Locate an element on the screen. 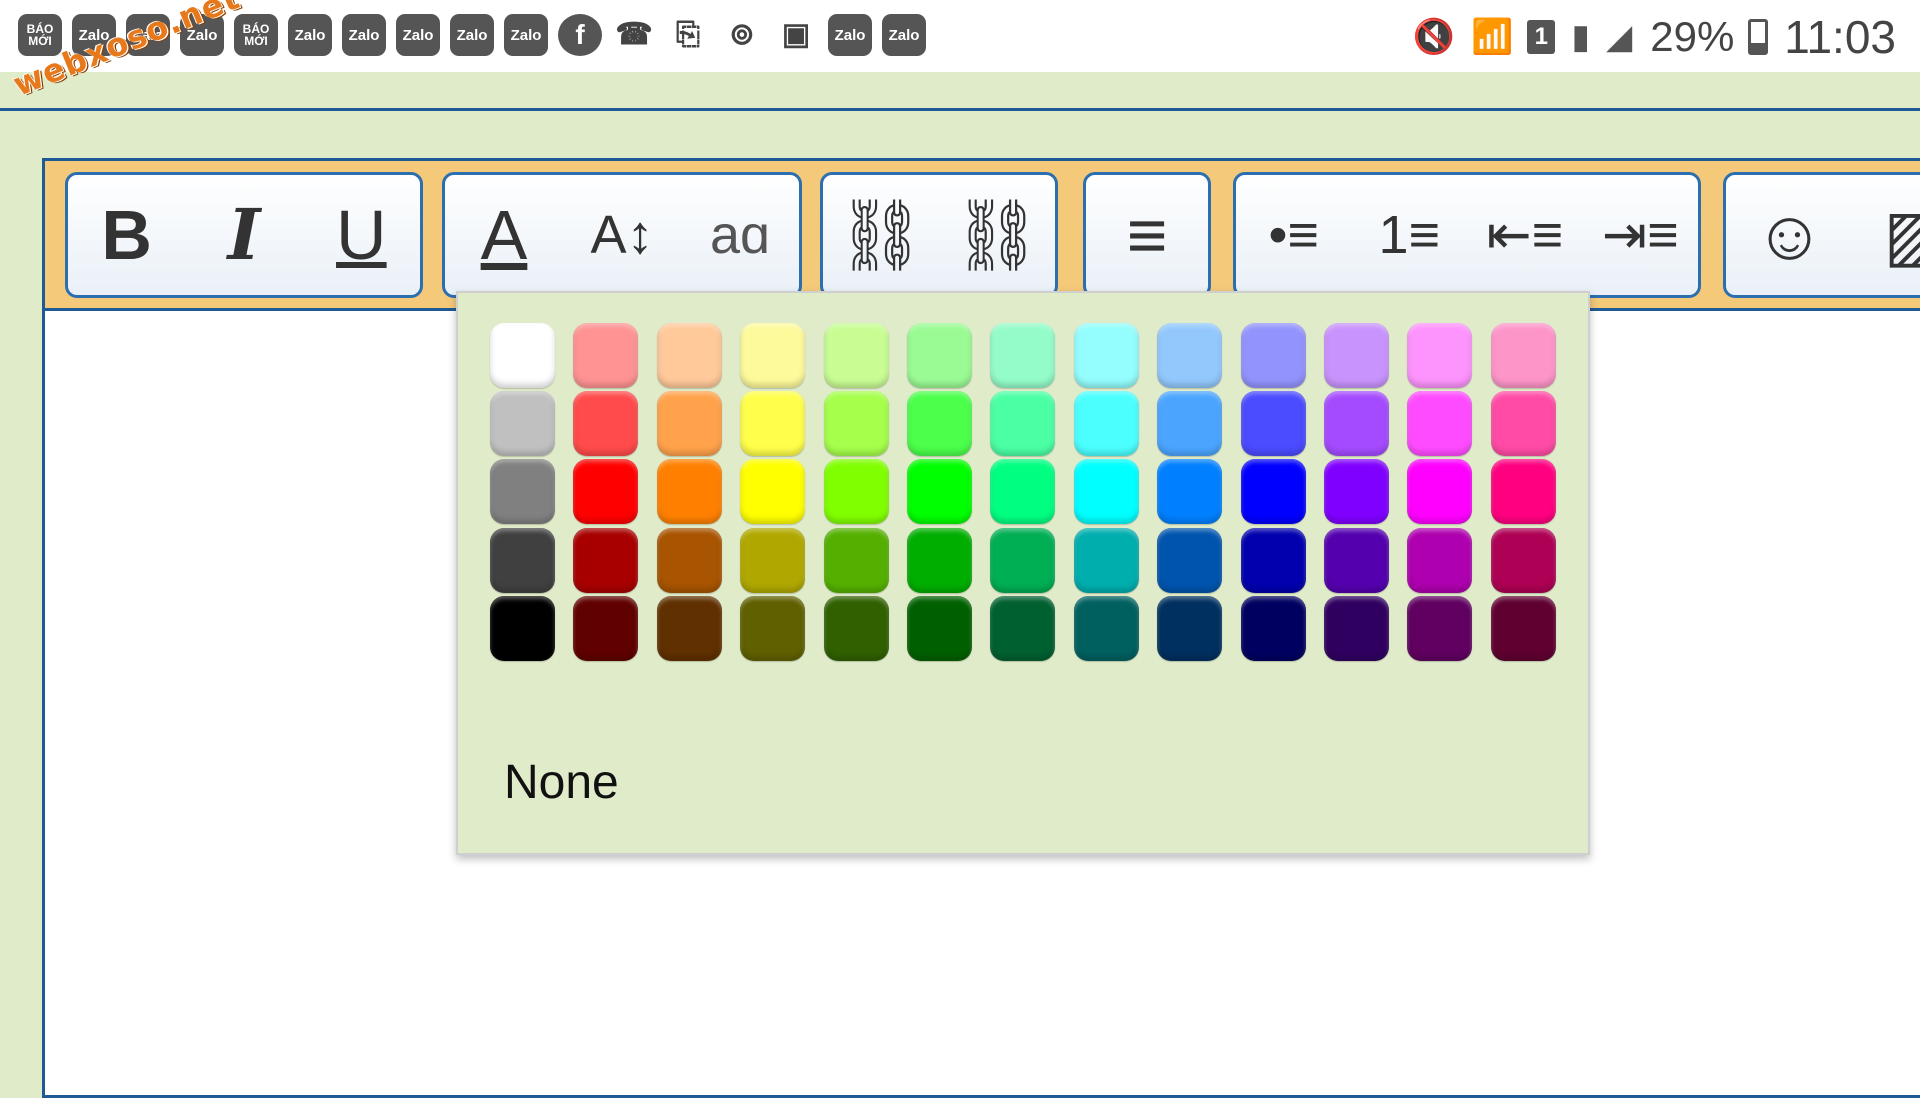  bold-icon: B is located at coordinates (126, 235).